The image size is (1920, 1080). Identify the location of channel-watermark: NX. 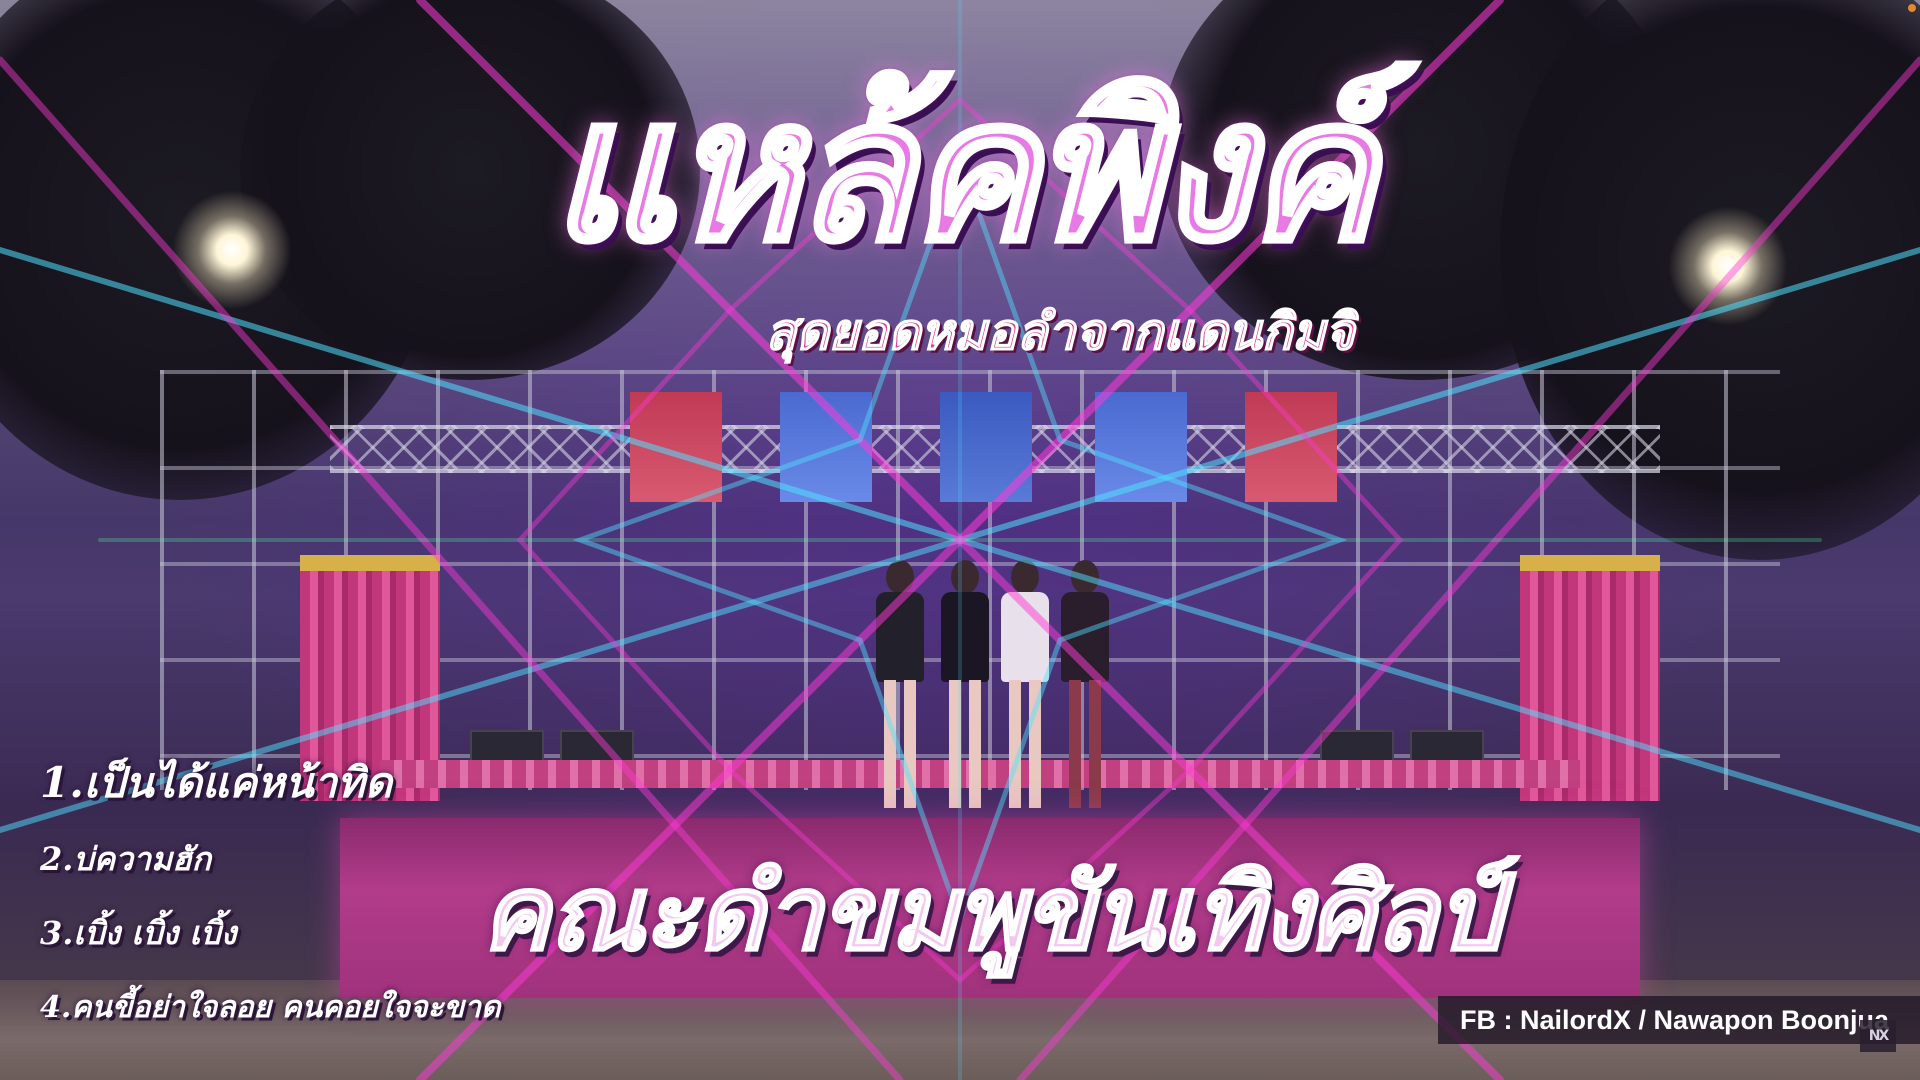
(1878, 1036).